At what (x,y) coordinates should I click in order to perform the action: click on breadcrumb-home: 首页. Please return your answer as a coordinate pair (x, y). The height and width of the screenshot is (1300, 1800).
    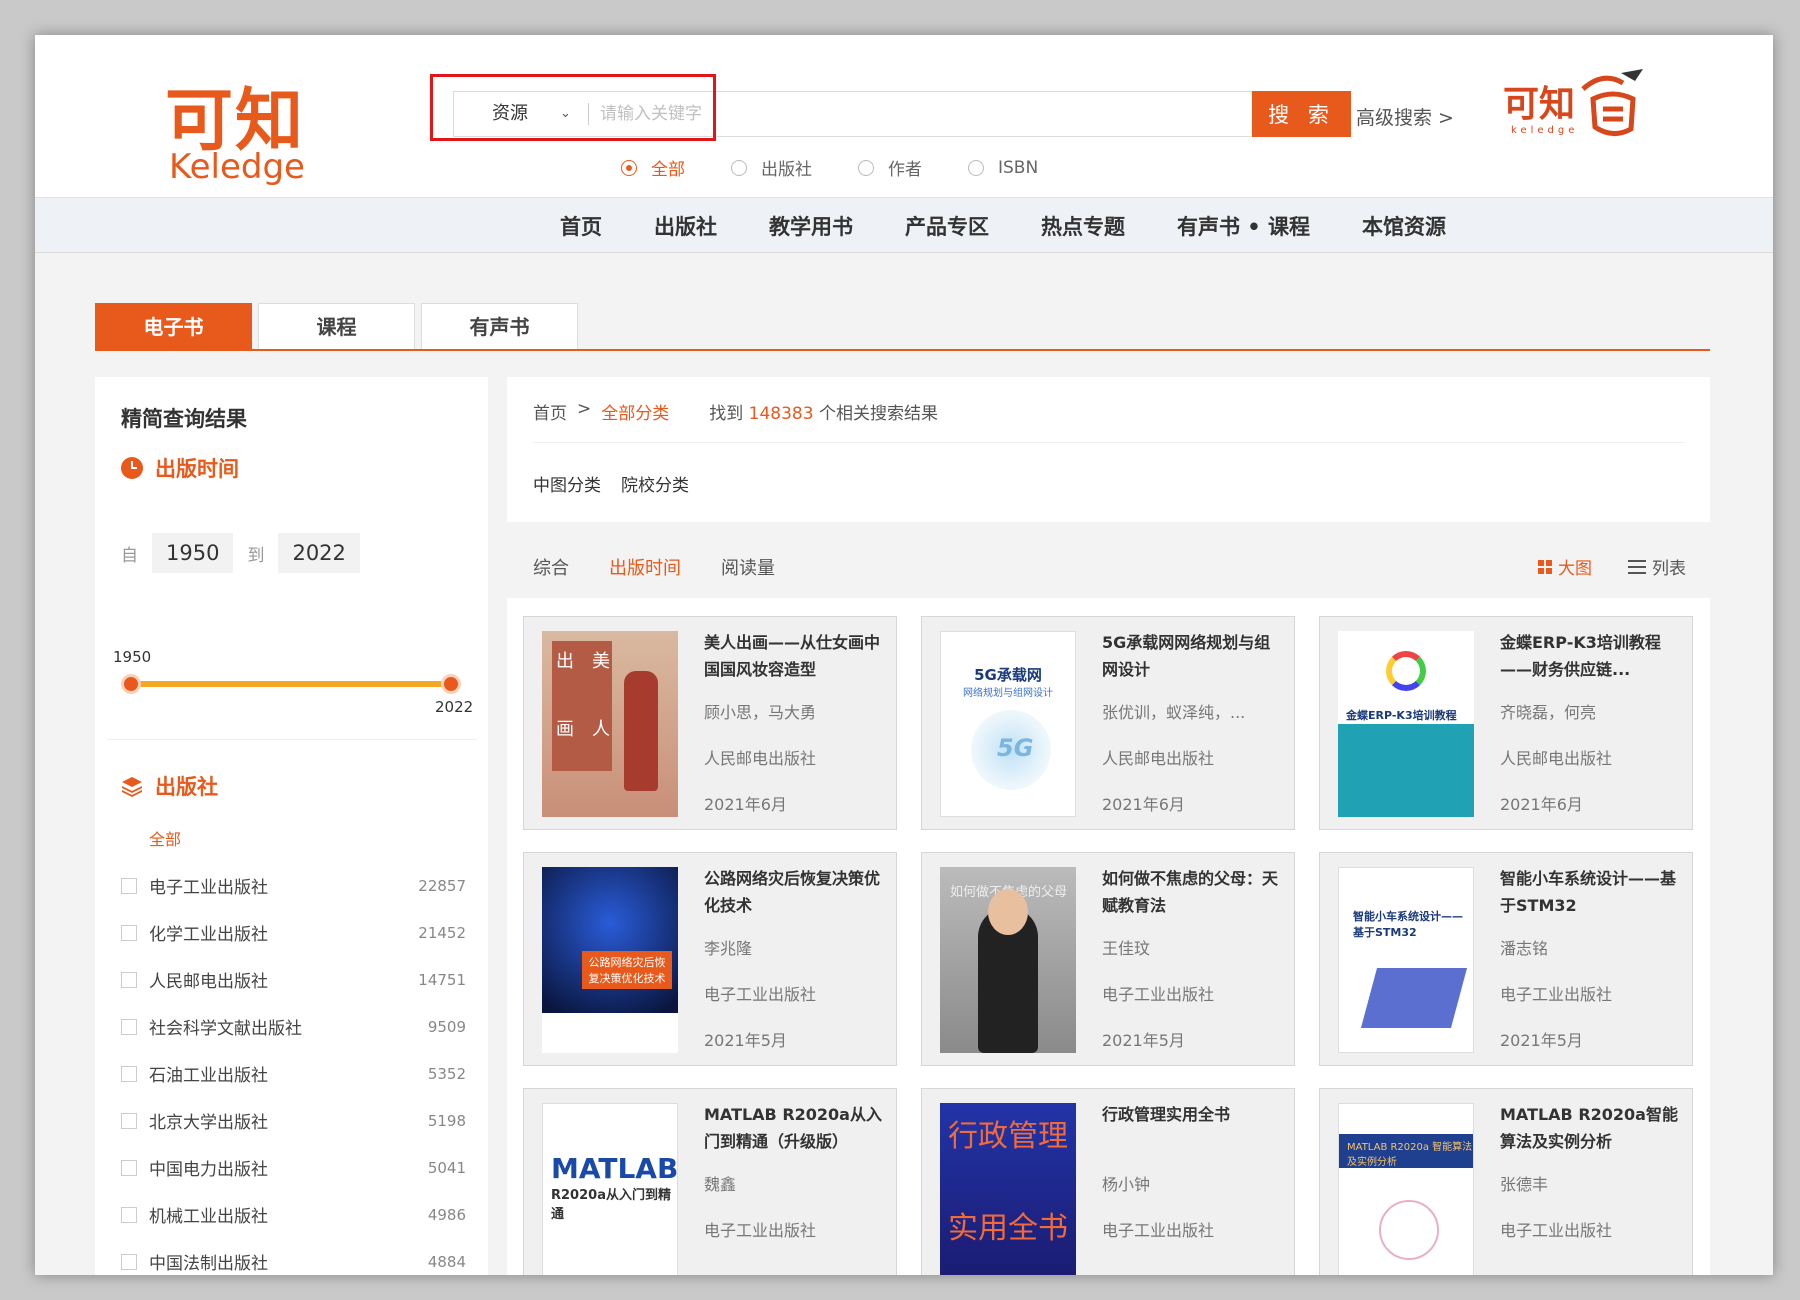
    Looking at the image, I should click on (550, 411).